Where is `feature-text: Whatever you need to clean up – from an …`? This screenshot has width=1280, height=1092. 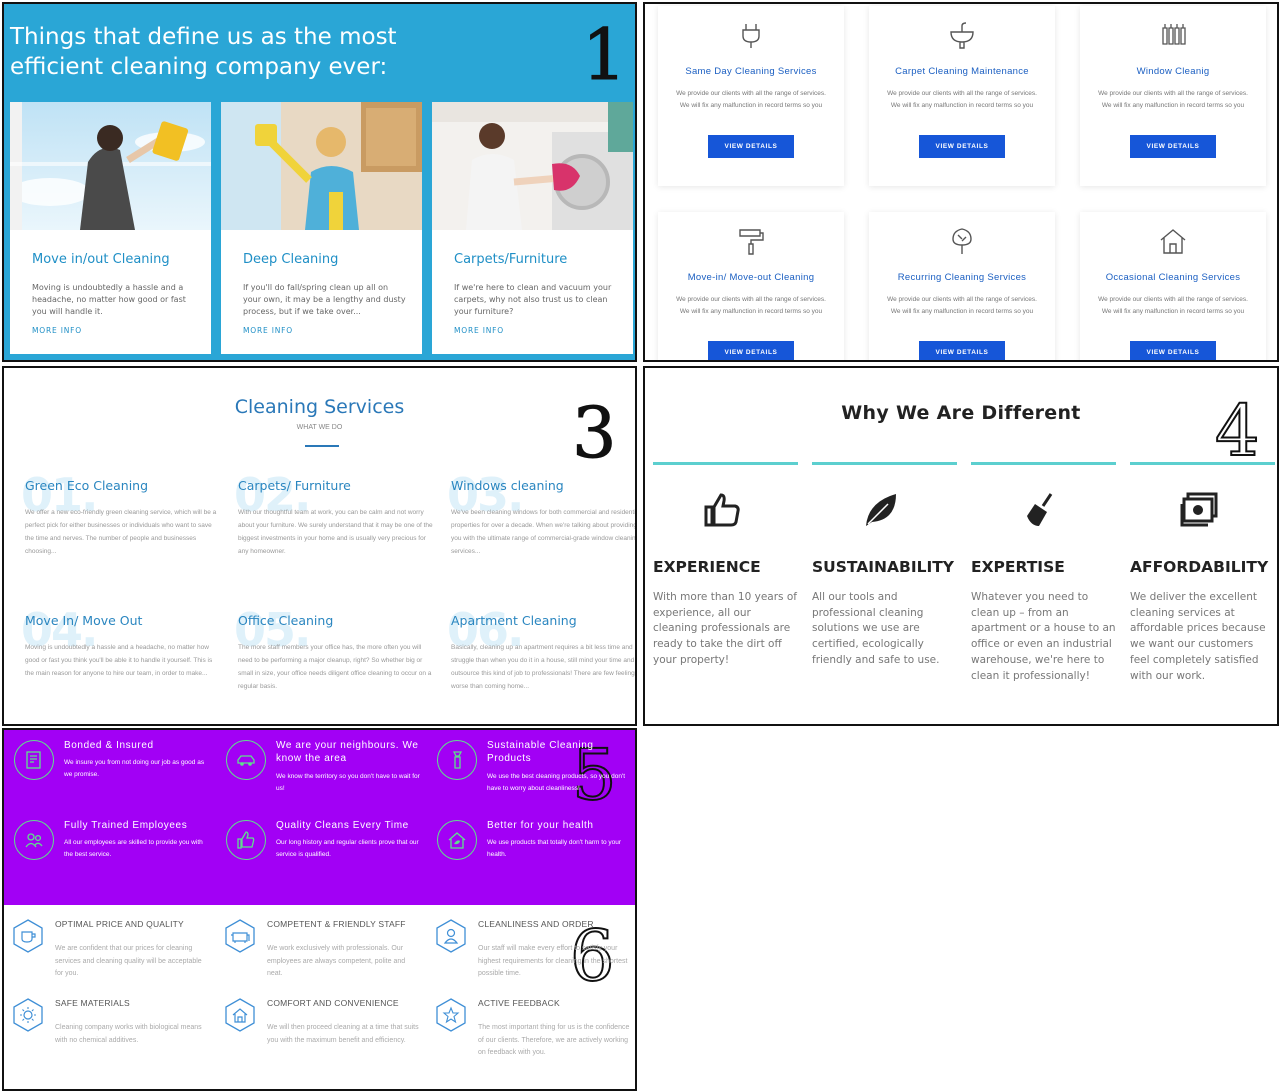
feature-text: Whatever you need to clean up – from an … is located at coordinates (1043, 636).